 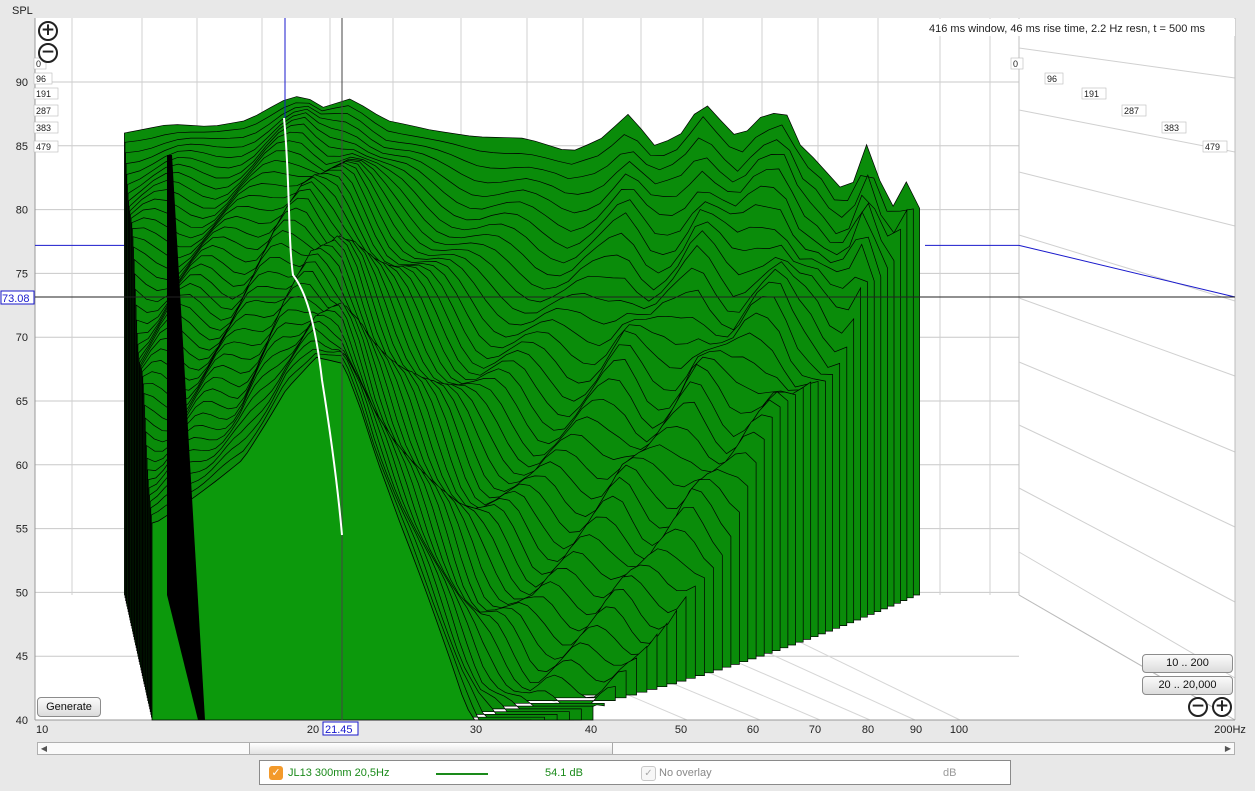 What do you see at coordinates (69, 707) in the screenshot?
I see `generate-button: Generate` at bounding box center [69, 707].